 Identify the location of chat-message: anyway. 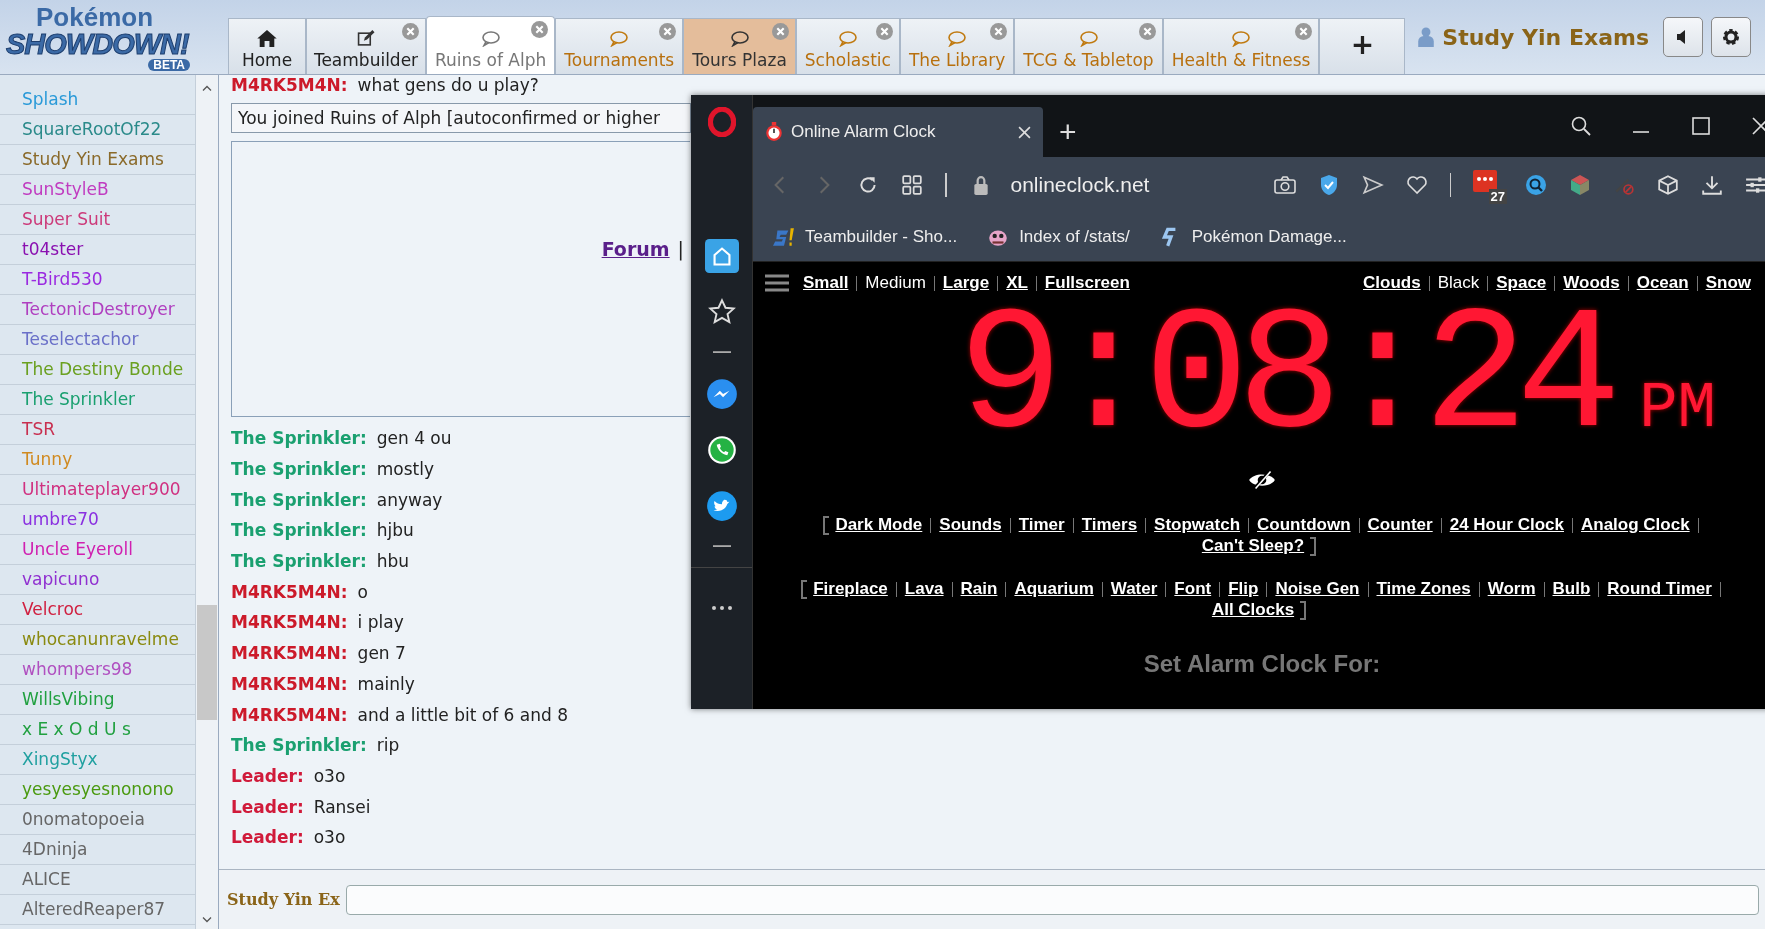
(409, 499).